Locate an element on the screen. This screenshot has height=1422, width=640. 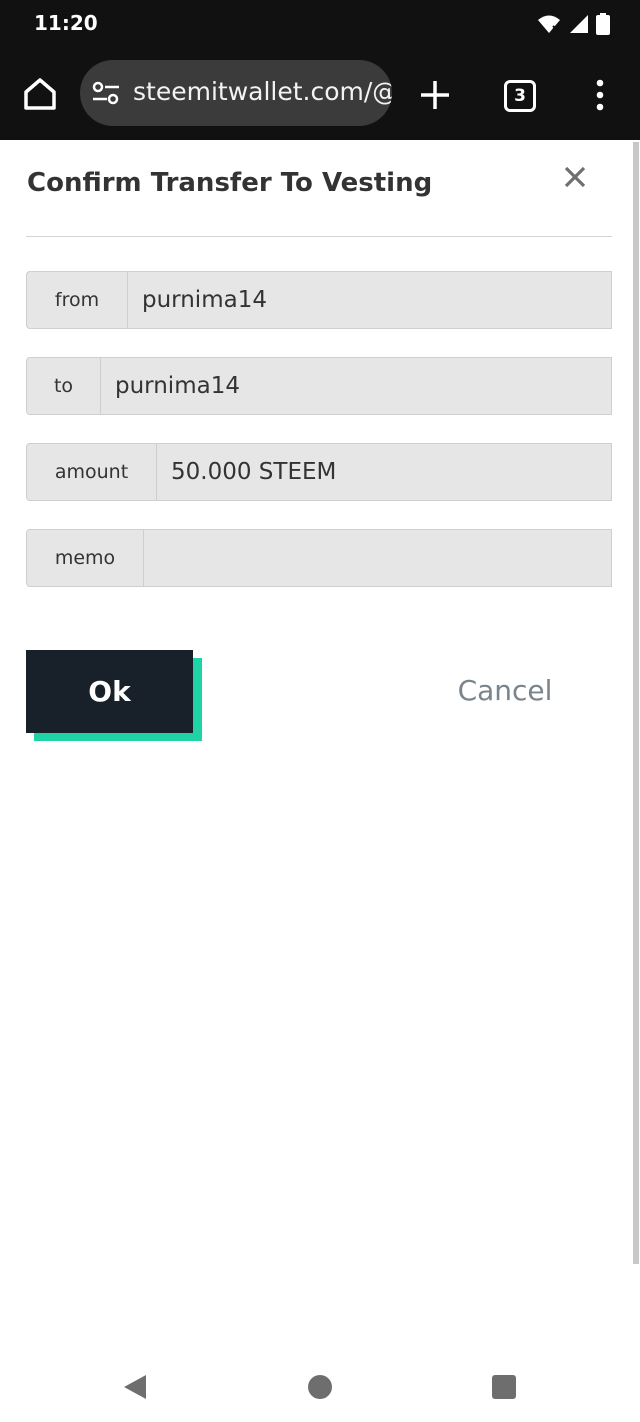
memo-label: memo is located at coordinates (85, 558).